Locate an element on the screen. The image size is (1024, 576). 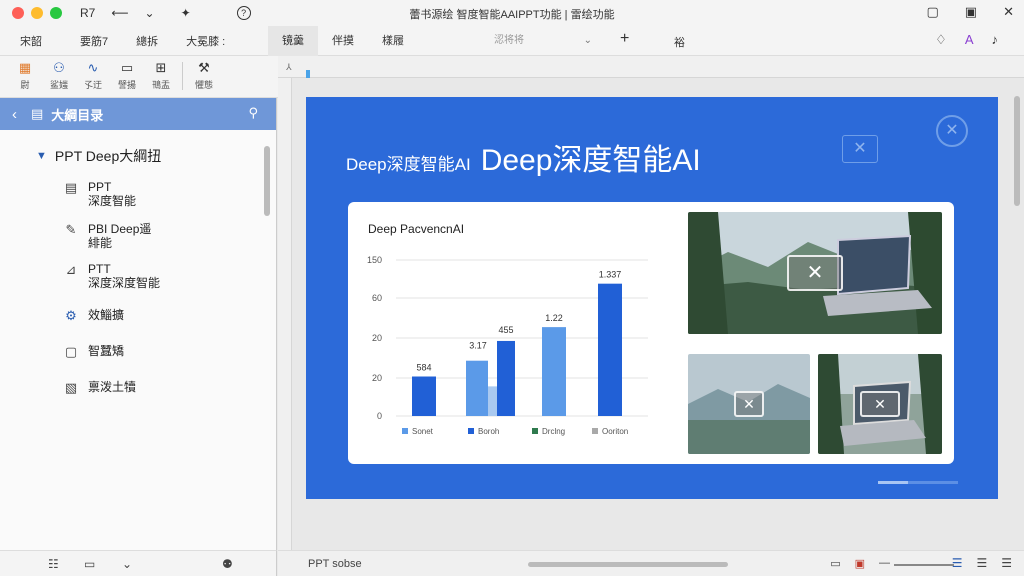
close-window-button is located at coordinates (18, 13).